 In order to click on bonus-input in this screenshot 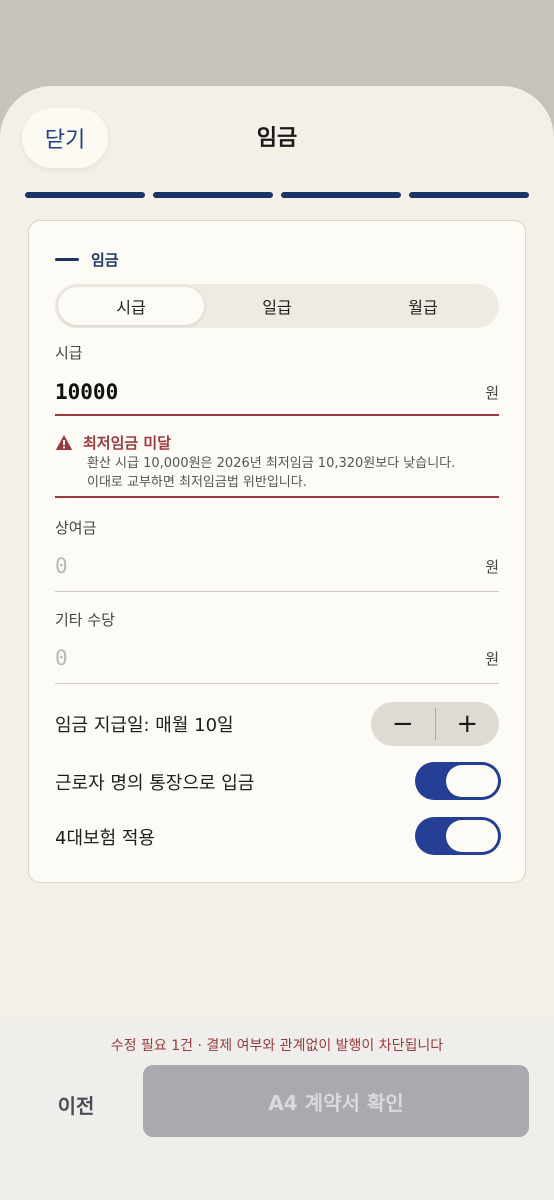, I will do `click(245, 566)`.